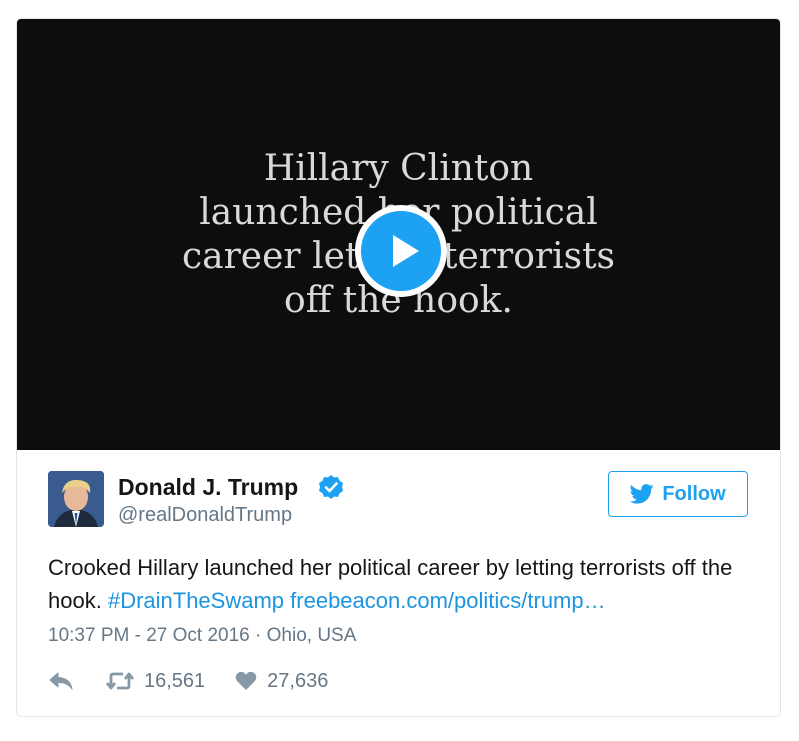 The image size is (799, 741). What do you see at coordinates (205, 515) in the screenshot?
I see `author-handle: @realDonaldTrump` at bounding box center [205, 515].